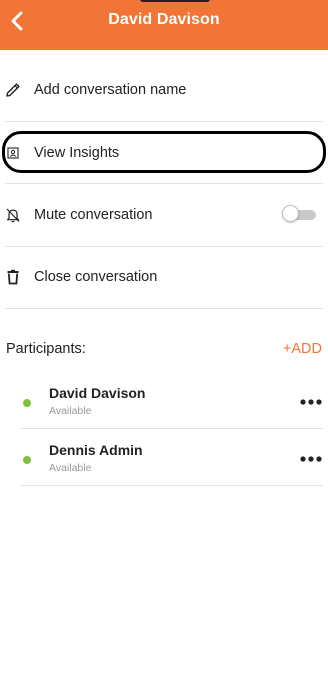 This screenshot has height=684, width=328. What do you see at coordinates (164, 19) in the screenshot?
I see `page-title: David Davison` at bounding box center [164, 19].